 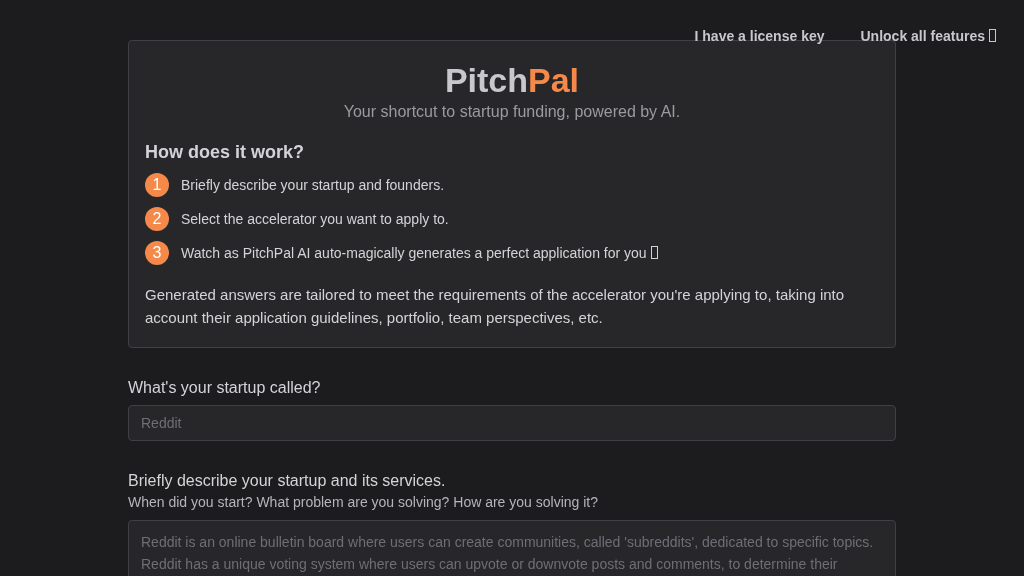 I want to click on app-logo: PitchPal, so click(x=512, y=80).